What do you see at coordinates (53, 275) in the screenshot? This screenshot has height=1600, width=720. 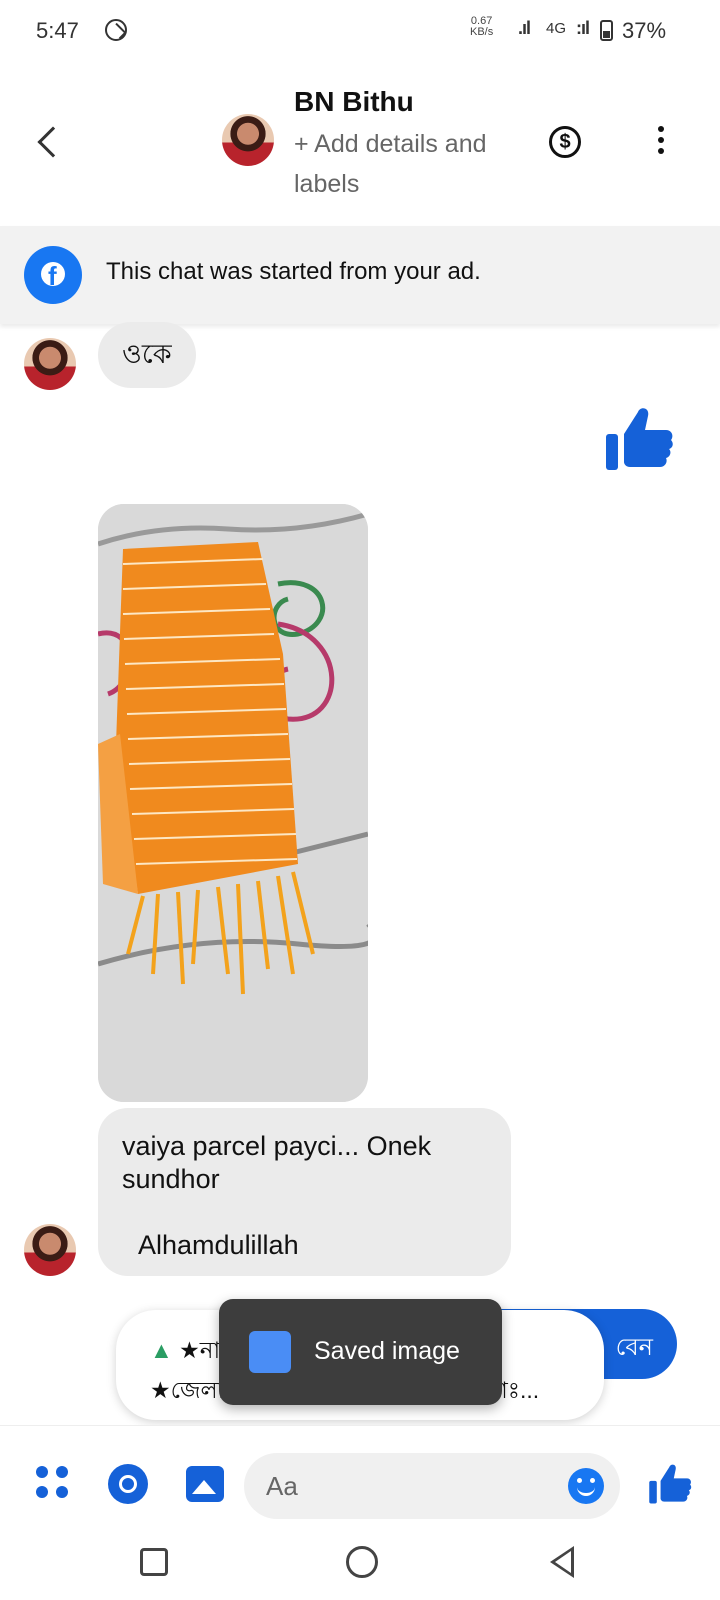 I see `facebook-icon` at bounding box center [53, 275].